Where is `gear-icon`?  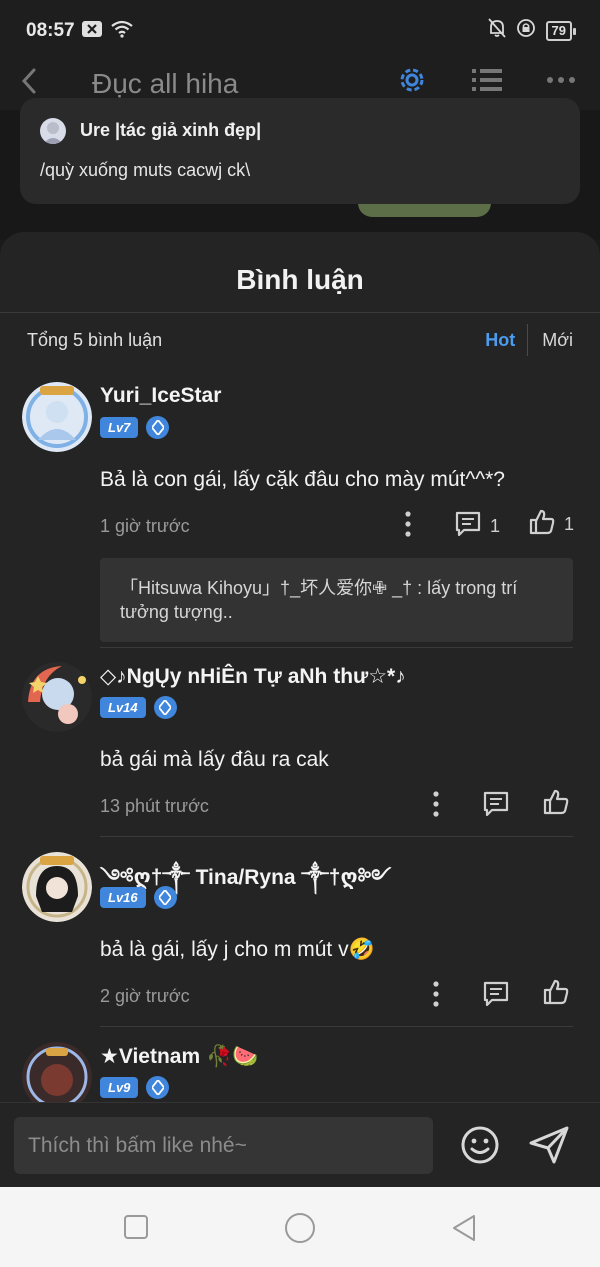
gear-icon is located at coordinates (412, 82).